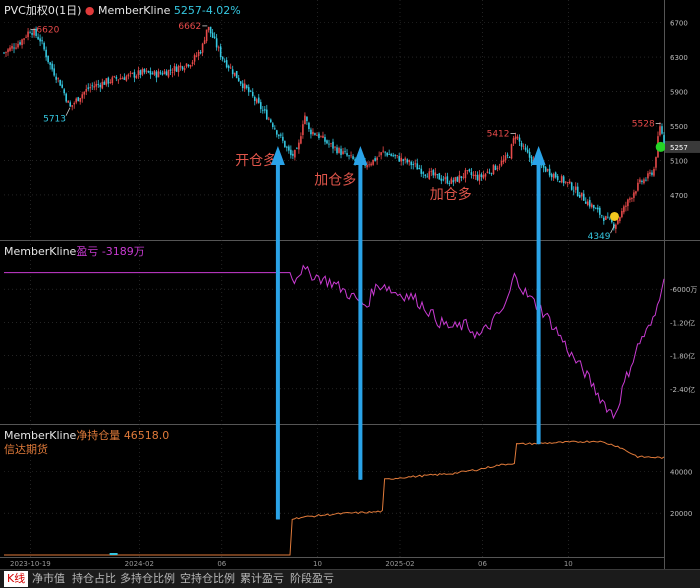  What do you see at coordinates (43, 10) in the screenshot?
I see `main-title: PVC加权0(1日)` at bounding box center [43, 10].